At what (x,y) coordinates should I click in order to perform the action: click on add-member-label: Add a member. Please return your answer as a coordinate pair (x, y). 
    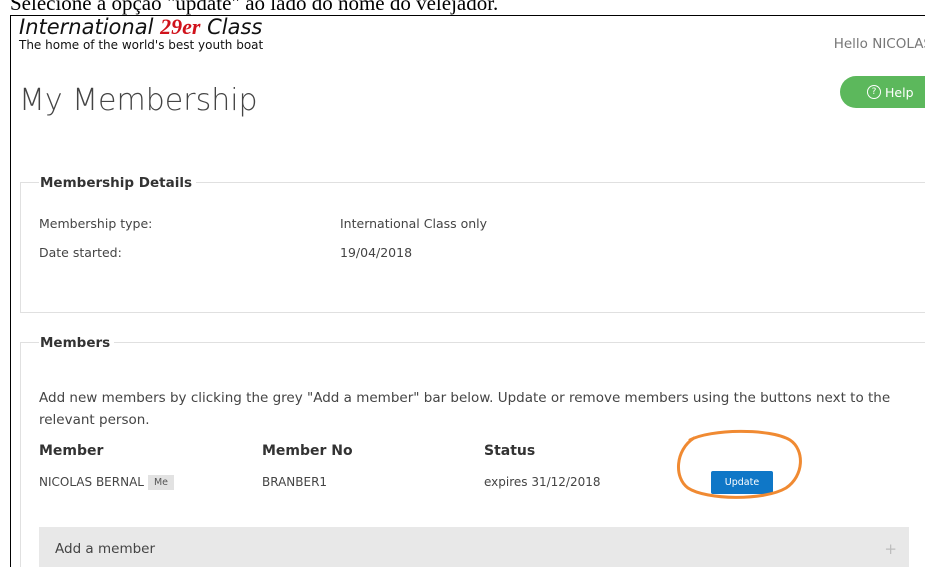
    Looking at the image, I should click on (105, 549).